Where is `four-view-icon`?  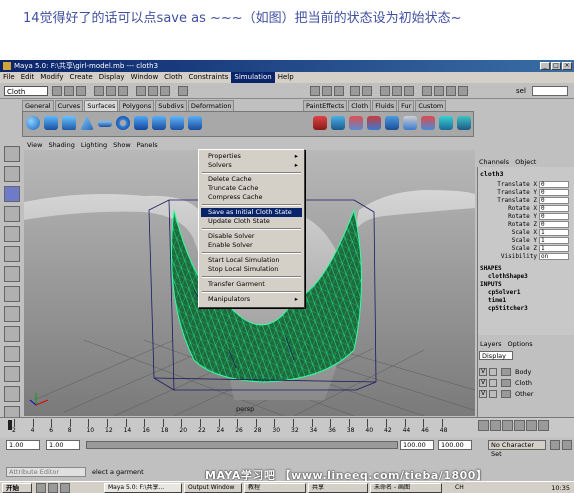 four-view-icon is located at coordinates (12, 334).